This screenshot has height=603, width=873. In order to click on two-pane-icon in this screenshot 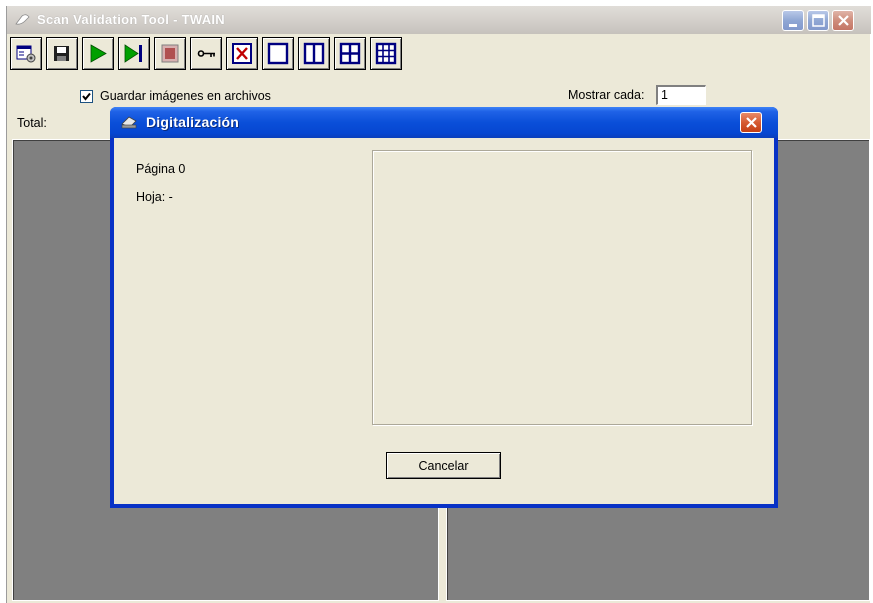, I will do `click(314, 53)`.